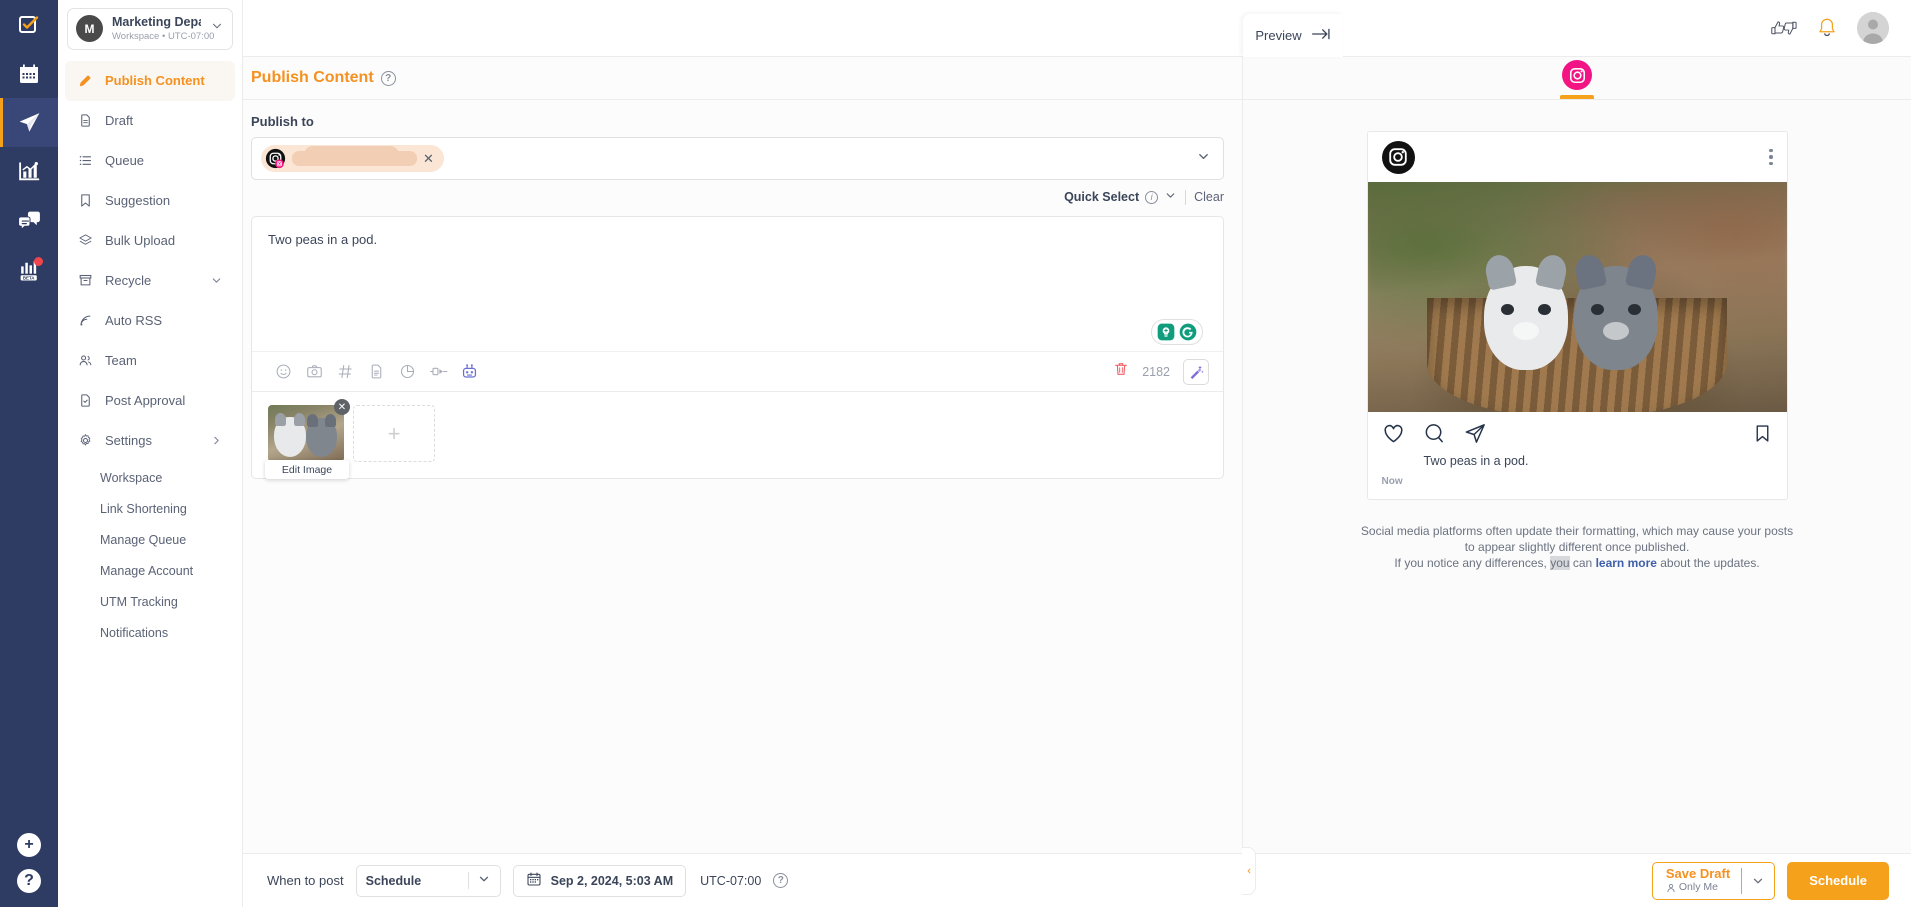 Image resolution: width=1911 pixels, height=907 pixels. Describe the element at coordinates (1209, 197) in the screenshot. I see `clear-button: Clear` at that location.